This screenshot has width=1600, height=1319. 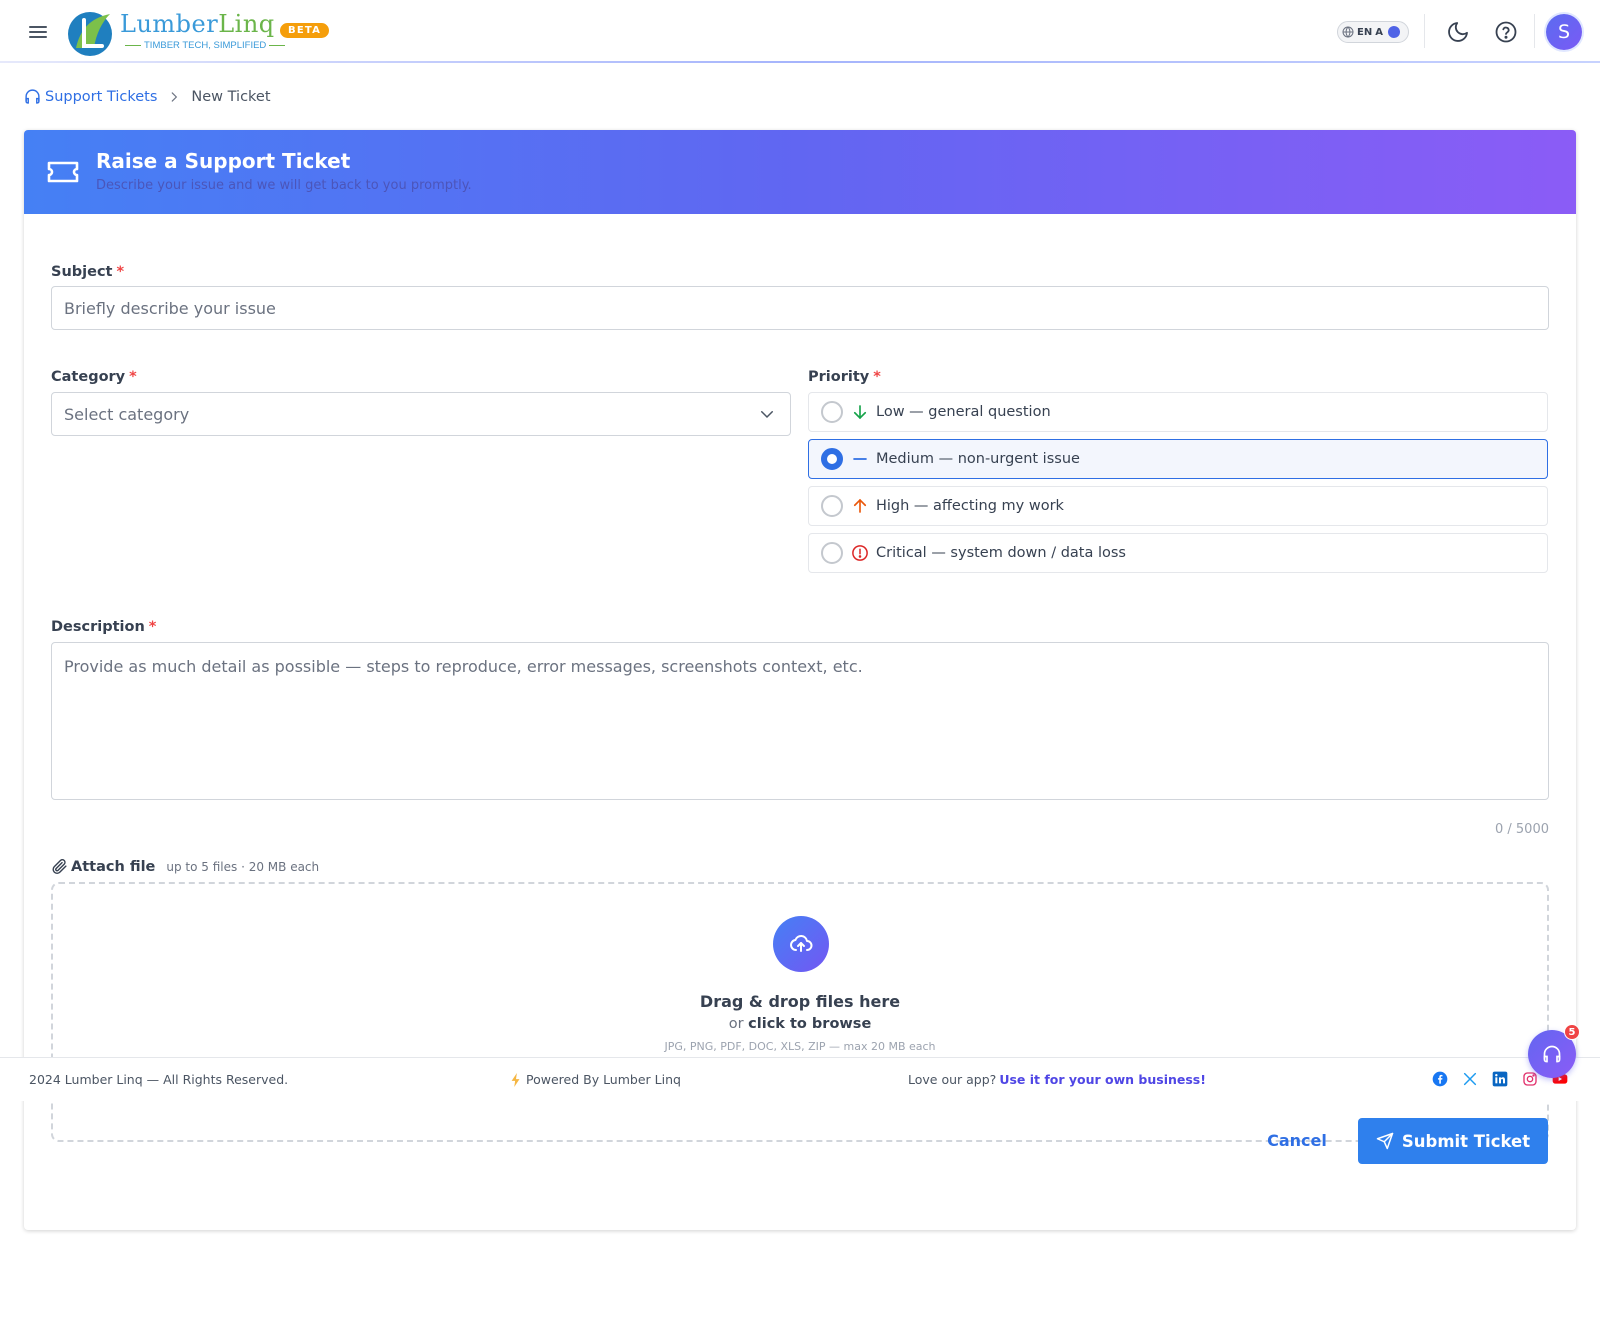 What do you see at coordinates (1470, 1079) in the screenshot?
I see `x-icon` at bounding box center [1470, 1079].